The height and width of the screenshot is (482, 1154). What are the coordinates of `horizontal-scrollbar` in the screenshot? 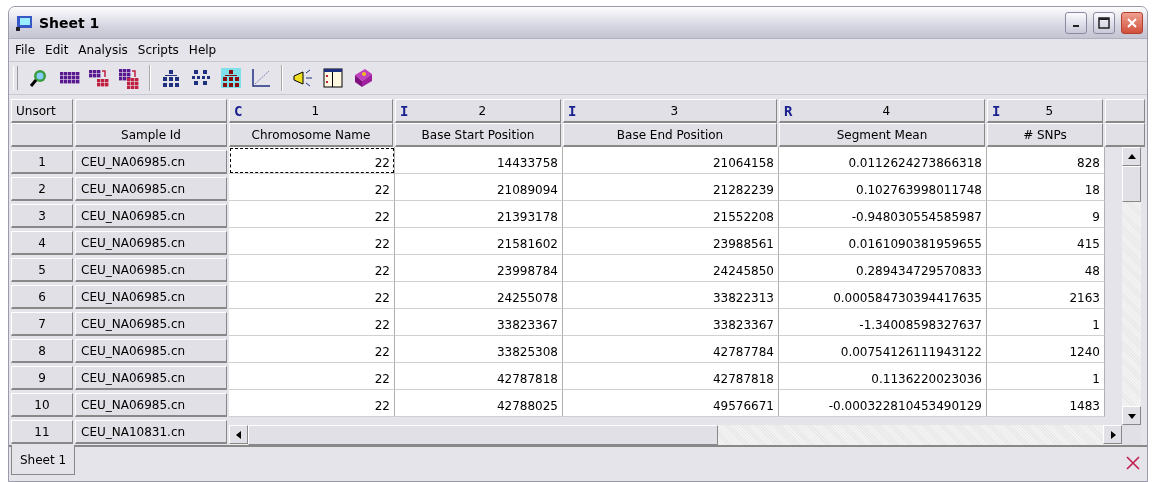 It's located at (675, 435).